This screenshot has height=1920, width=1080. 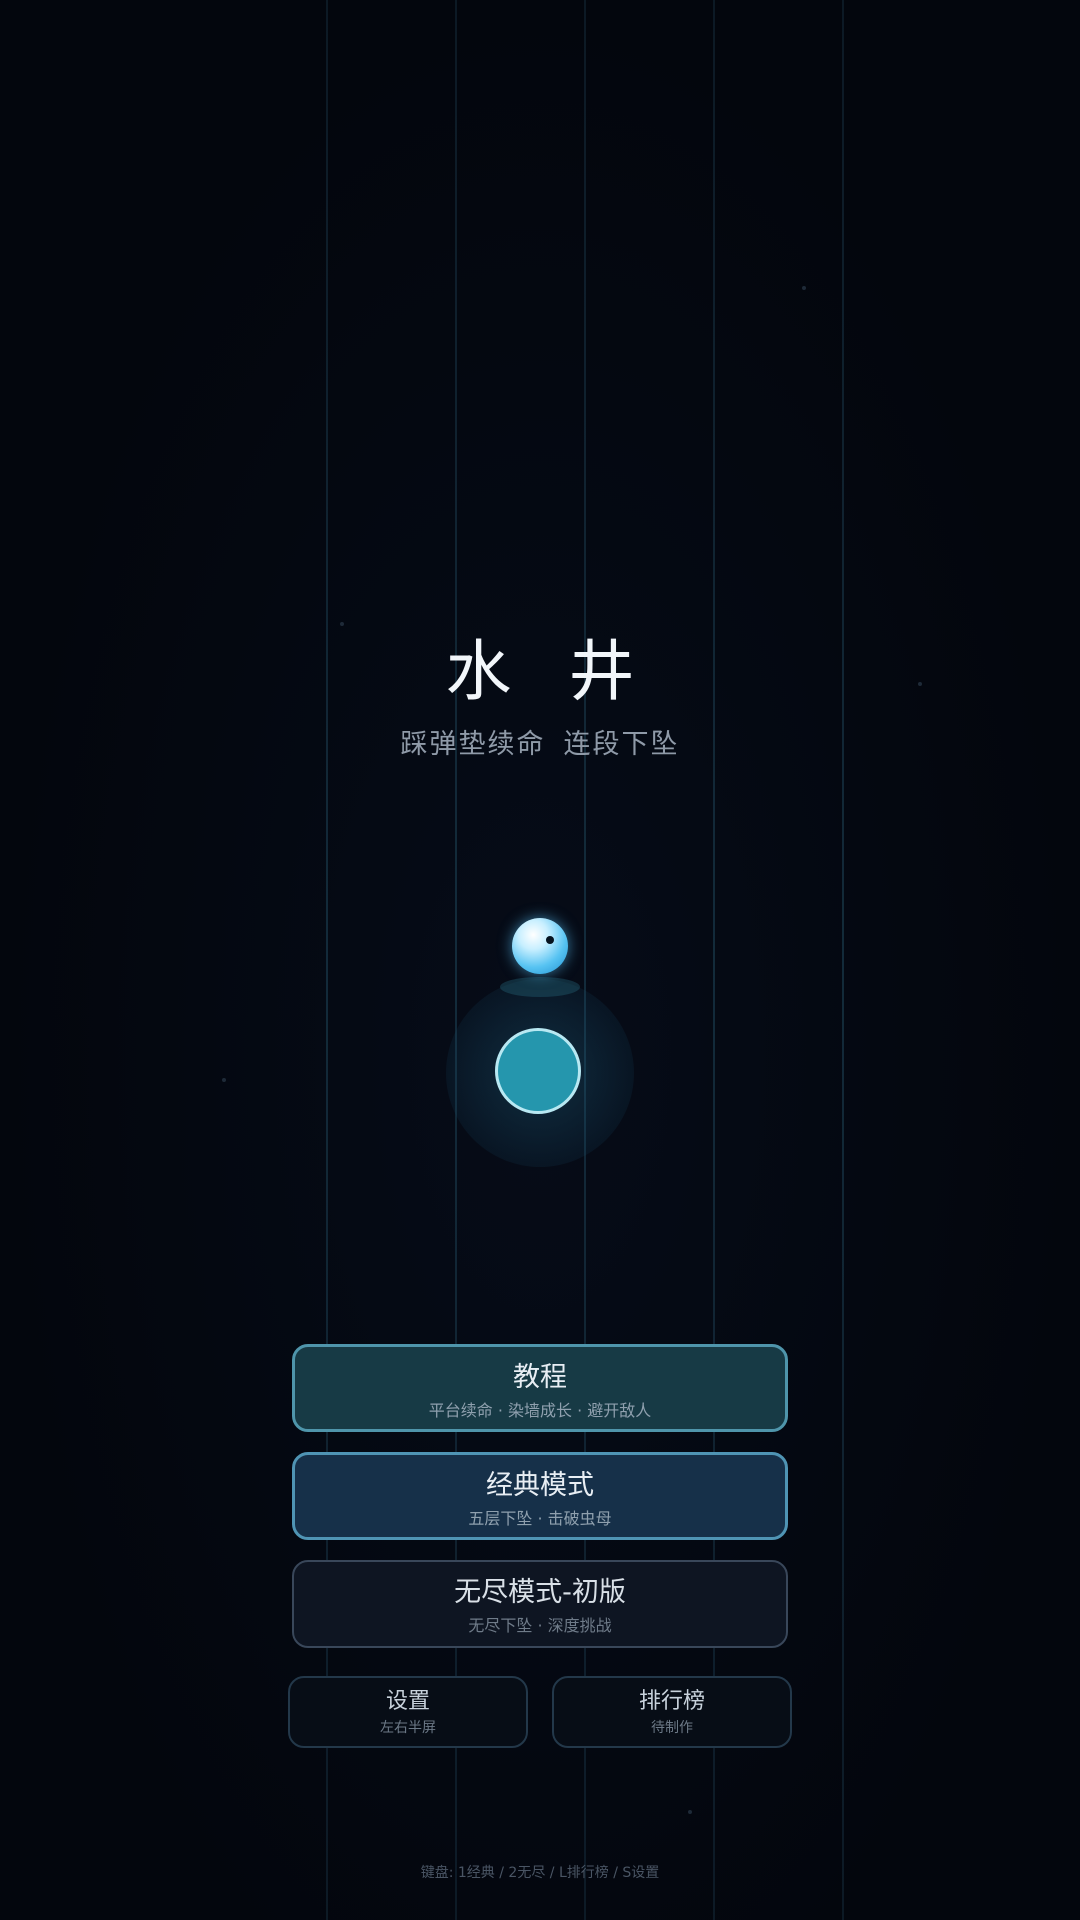 I want to click on subtitle-part-1: 踩弹垫续命, so click(x=473, y=744).